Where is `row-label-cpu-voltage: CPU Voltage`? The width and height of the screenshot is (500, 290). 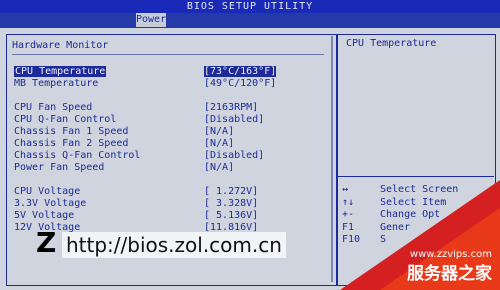
row-label-cpu-voltage: CPU Voltage is located at coordinates (47, 191).